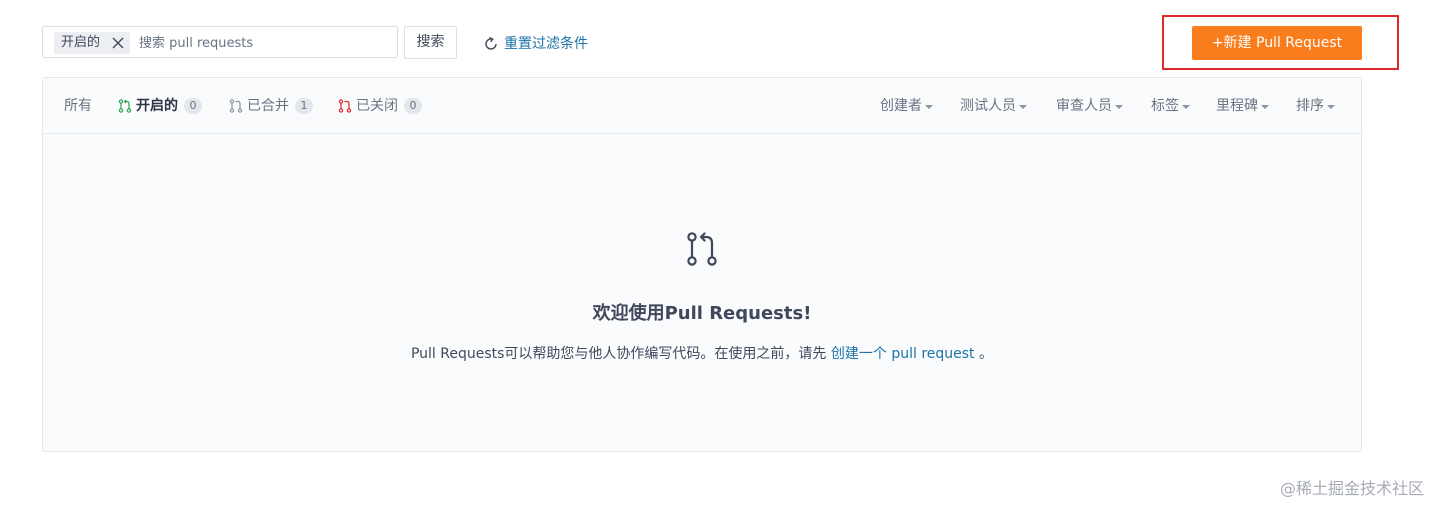  Describe the element at coordinates (702, 249) in the screenshot. I see `pull-request-icon` at that location.